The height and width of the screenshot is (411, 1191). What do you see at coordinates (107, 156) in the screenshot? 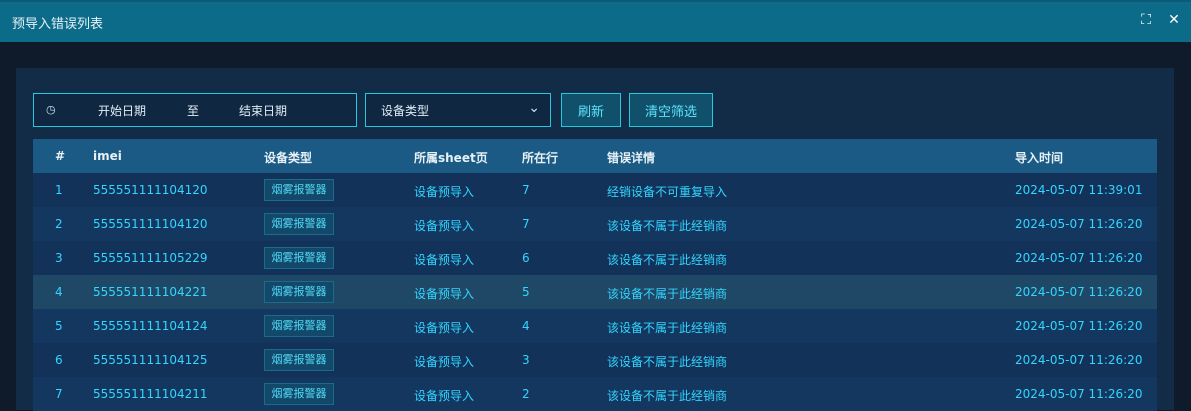
I see `header-imei: imei` at bounding box center [107, 156].